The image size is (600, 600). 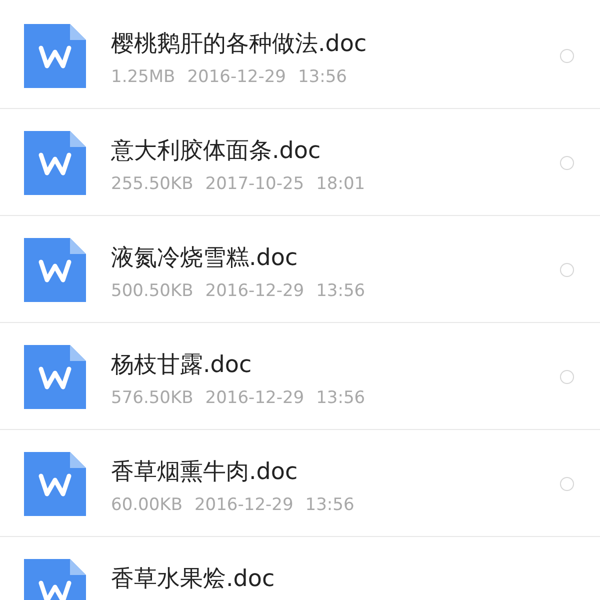 What do you see at coordinates (182, 365) in the screenshot?
I see `file-name: 杨枝甘露.doc` at bounding box center [182, 365].